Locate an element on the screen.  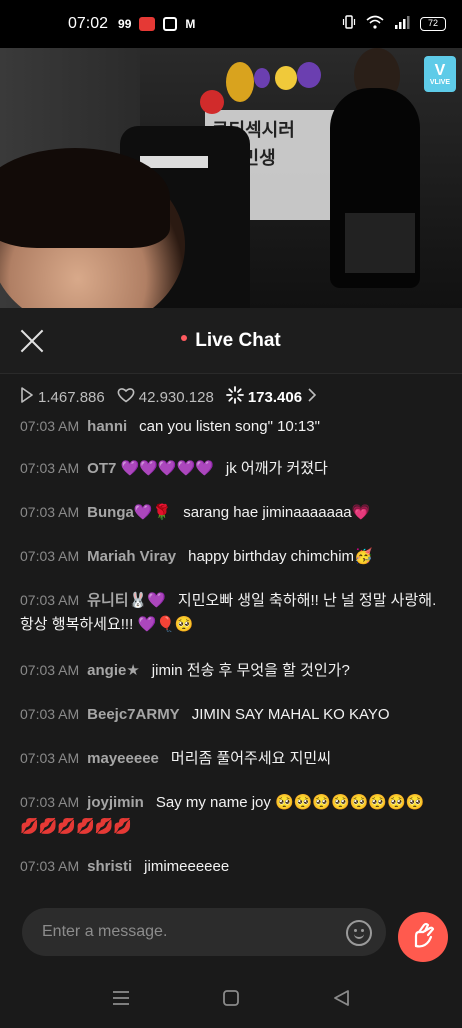
notification-99-icon: 99 is located at coordinates (125, 24).